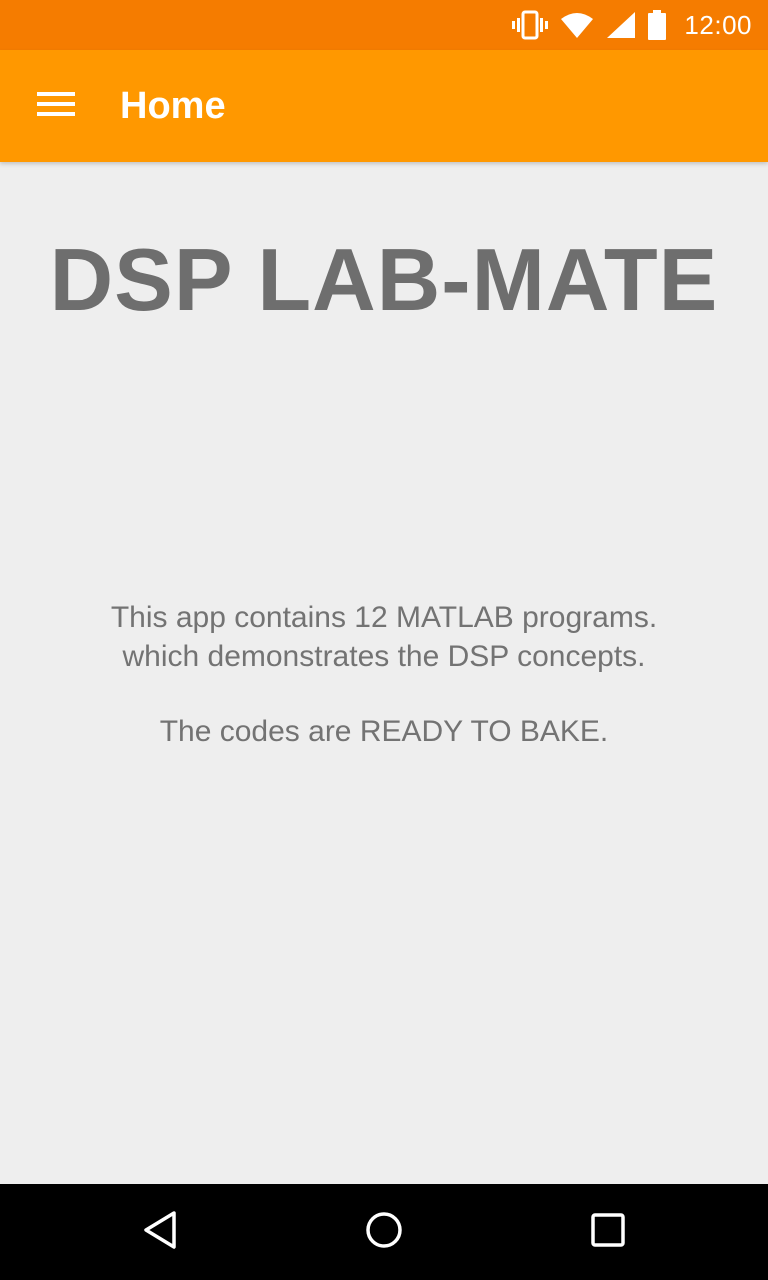 This screenshot has width=768, height=1280. I want to click on nav-bar, so click(384, 1232).